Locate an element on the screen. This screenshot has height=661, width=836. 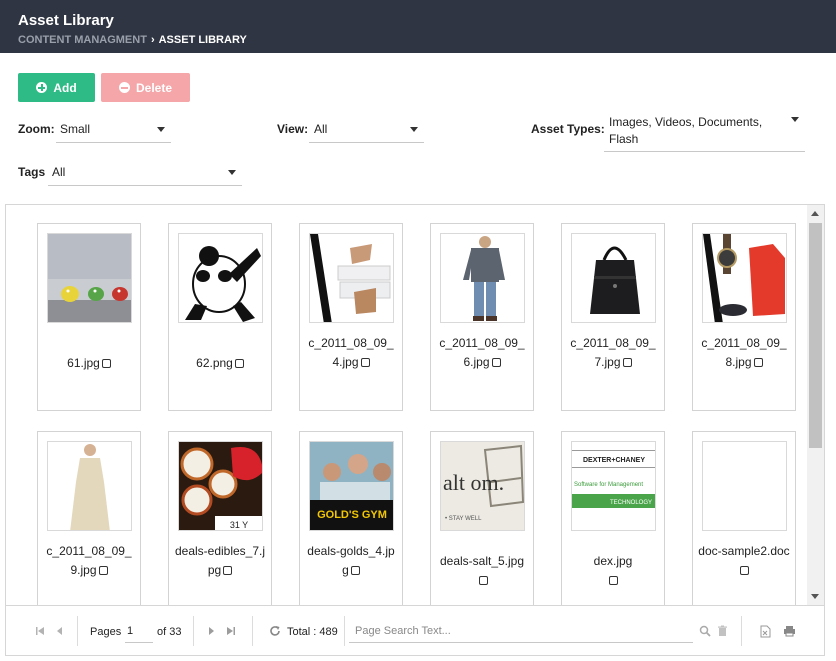
asset-thumbnail: GOLD'S GYM is located at coordinates (351, 486).